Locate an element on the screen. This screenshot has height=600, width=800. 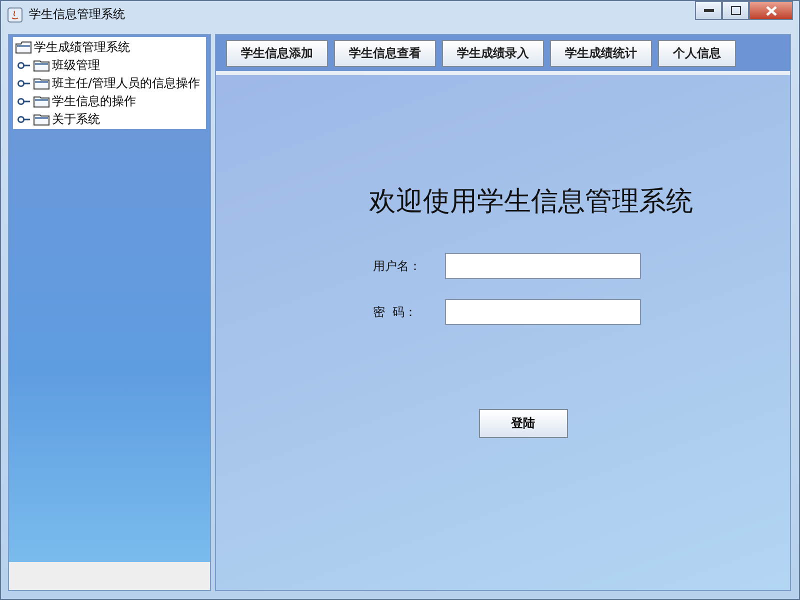
password-field is located at coordinates (543, 312).